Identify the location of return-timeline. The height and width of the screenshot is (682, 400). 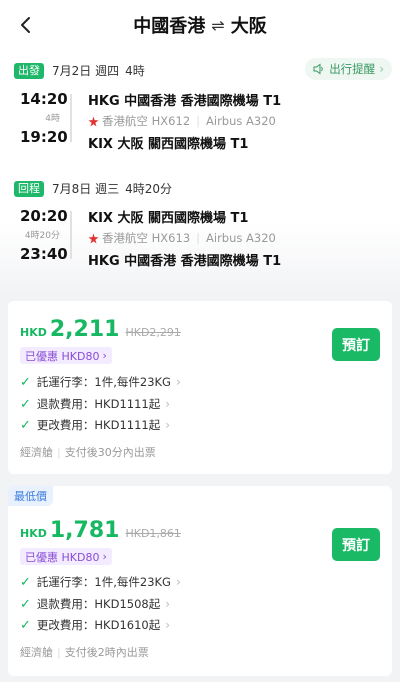
(71, 235).